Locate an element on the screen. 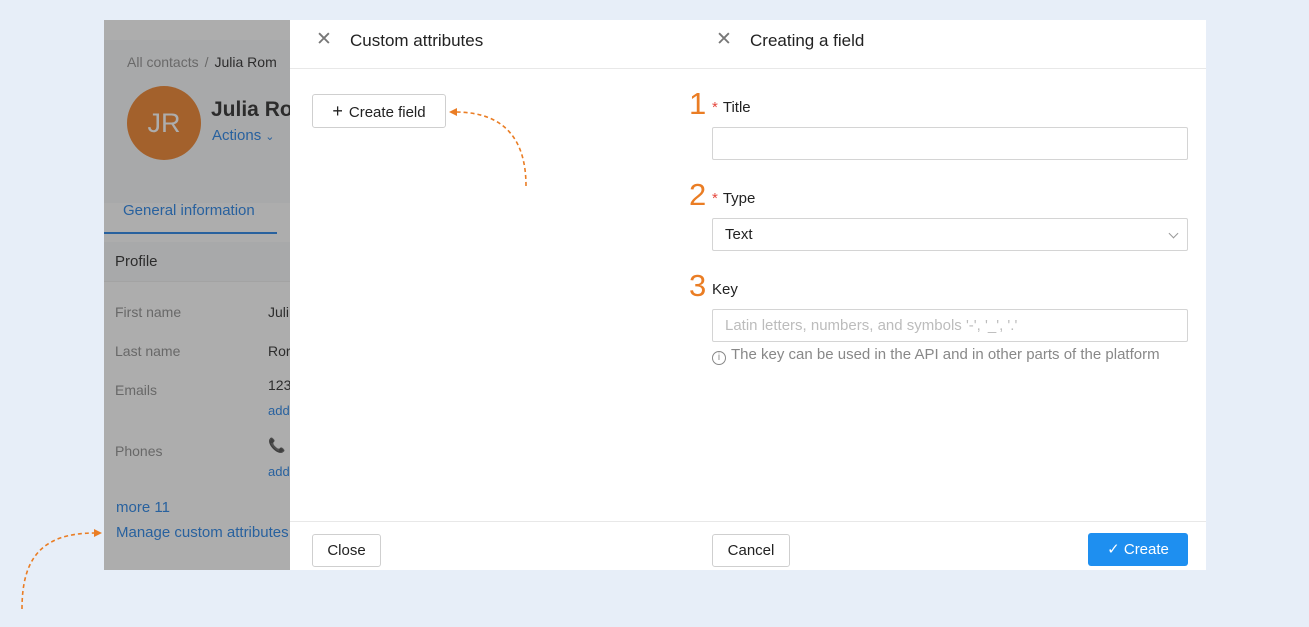  key-label: Key is located at coordinates (725, 289).